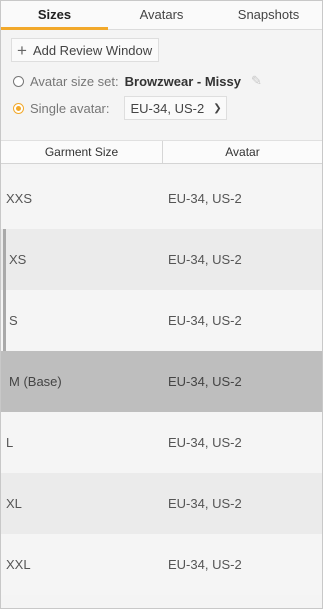  Describe the element at coordinates (182, 81) in the screenshot. I see `avatar-size-set-value: Browzwear - Missy` at that location.